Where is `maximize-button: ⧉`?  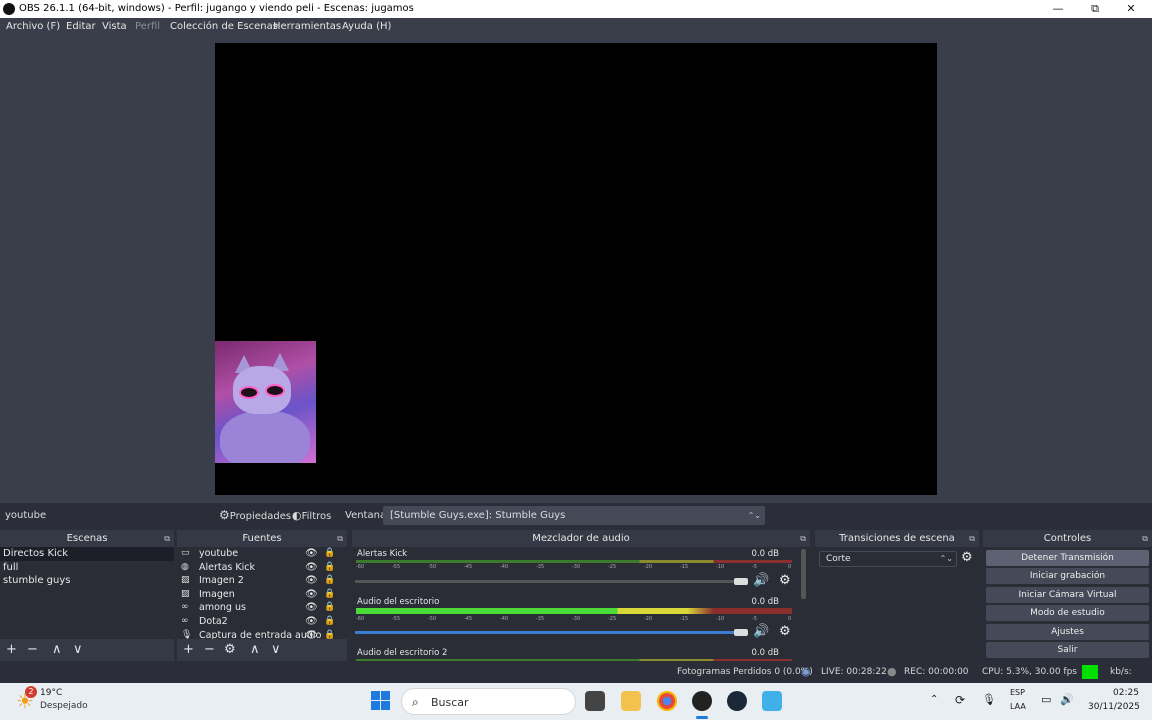
maximize-button: ⧉ is located at coordinates (1095, 9).